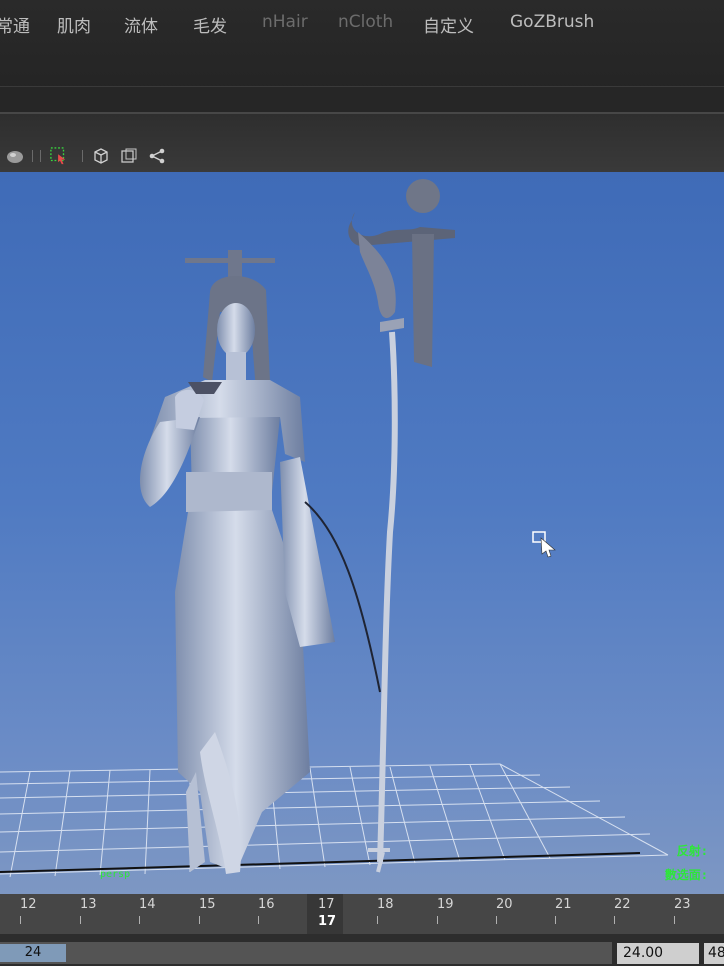 Image resolution: width=724 pixels, height=966 pixels. I want to click on timeline-tick-label: 23, so click(682, 904).